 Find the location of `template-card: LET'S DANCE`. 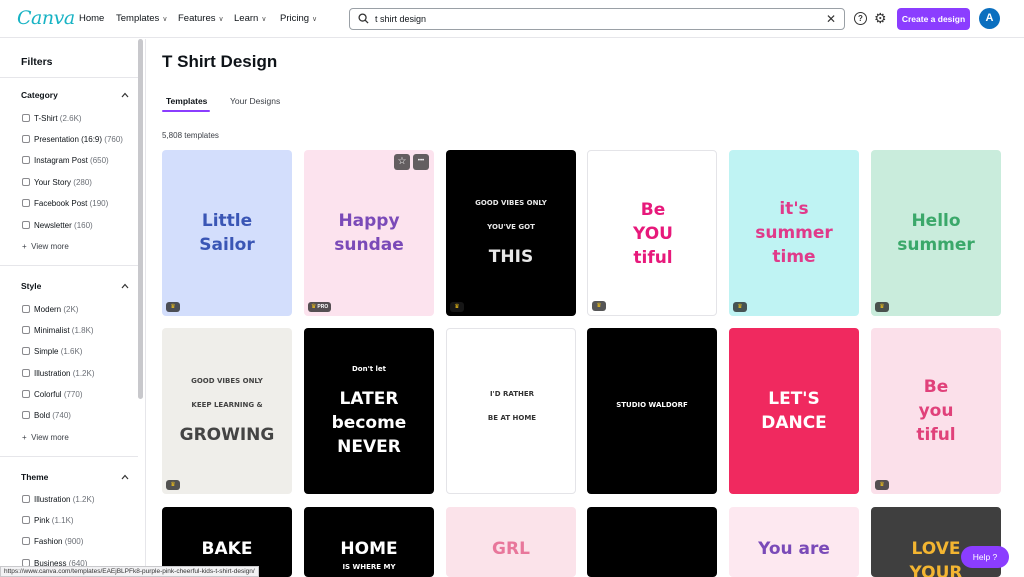

template-card: LET'S DANCE is located at coordinates (794, 411).